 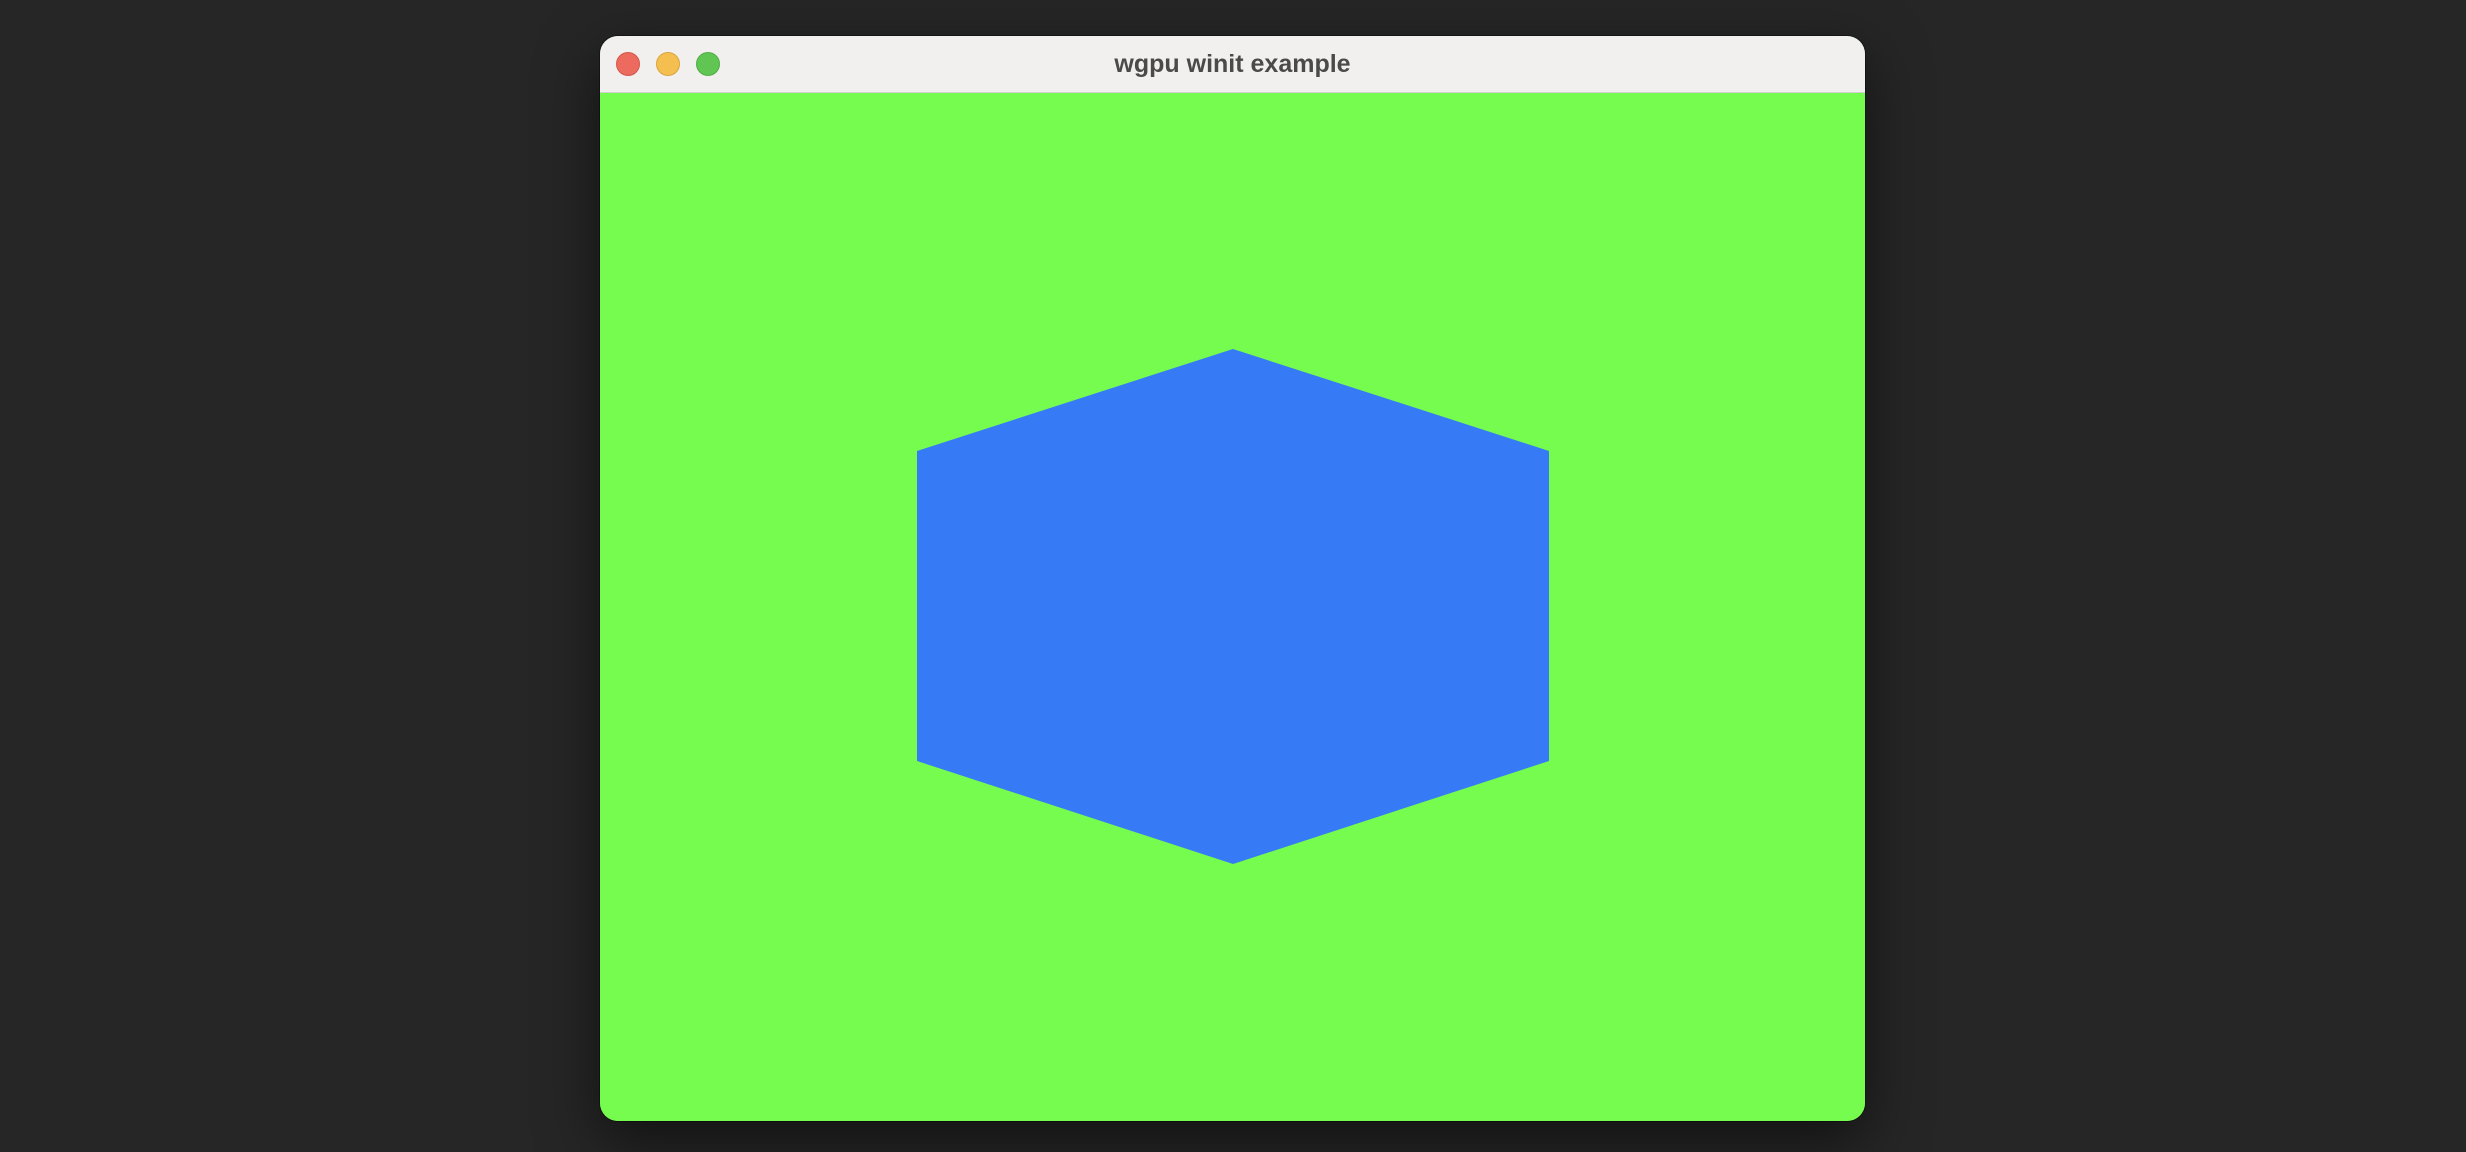 I want to click on maximize-window-button, so click(x=708, y=64).